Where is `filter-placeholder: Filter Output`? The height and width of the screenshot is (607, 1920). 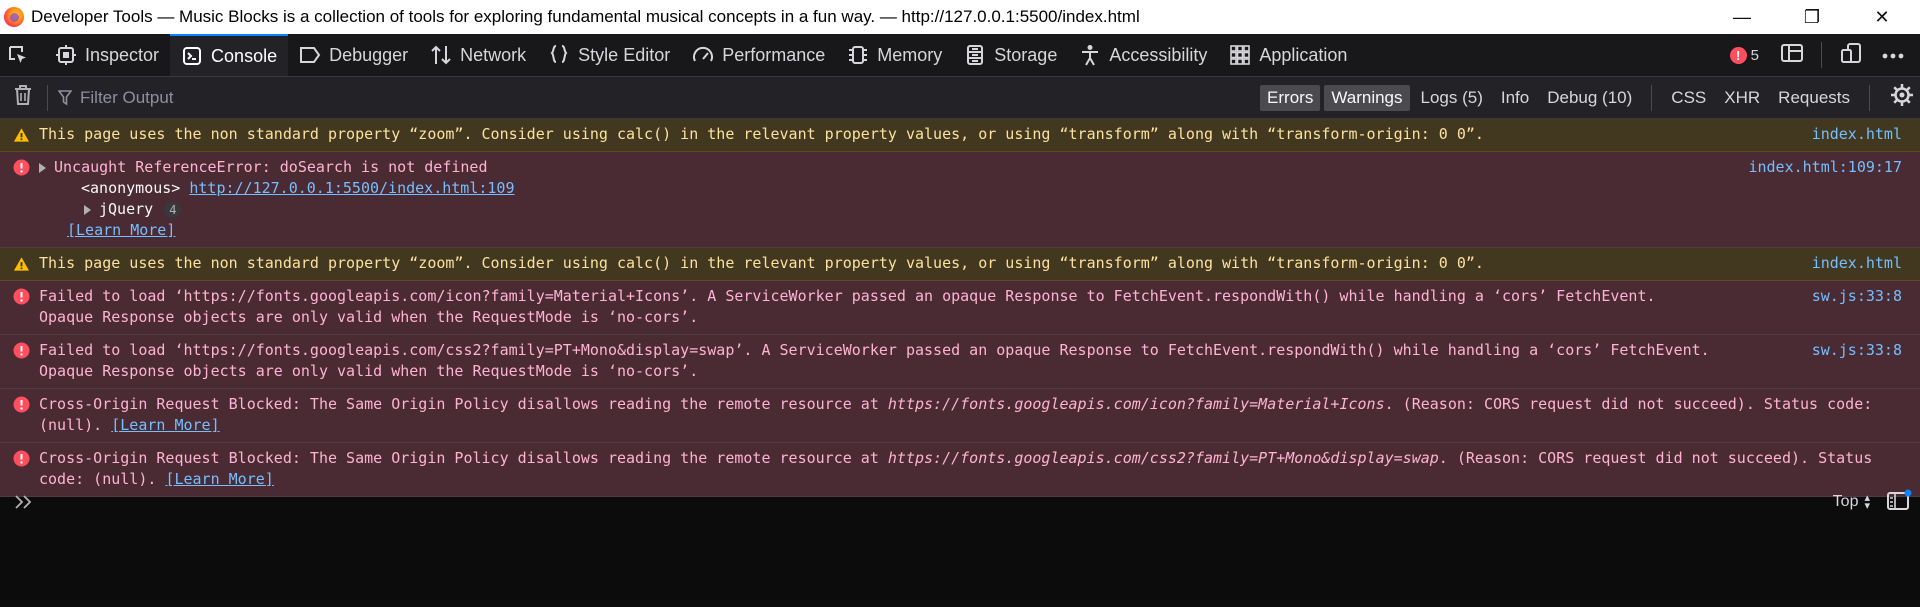 filter-placeholder: Filter Output is located at coordinates (127, 97).